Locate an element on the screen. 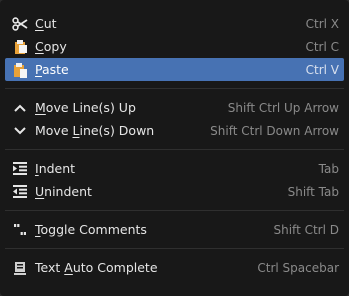  shortcut-text: Ctrl X is located at coordinates (322, 23).